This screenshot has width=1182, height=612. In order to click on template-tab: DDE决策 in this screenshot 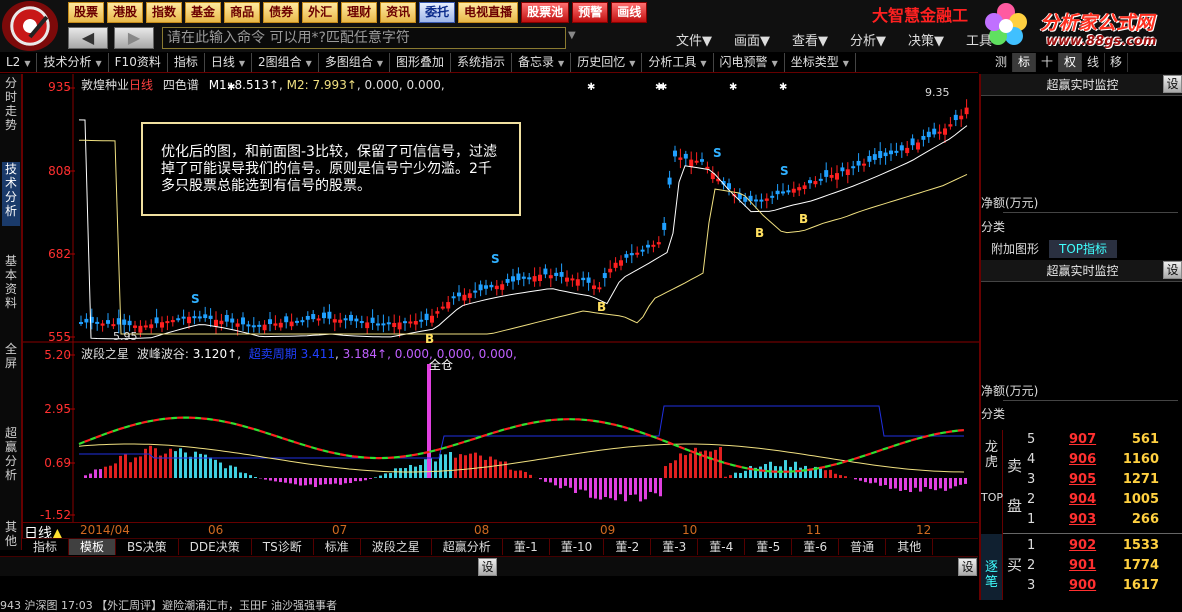, I will do `click(215, 547)`.